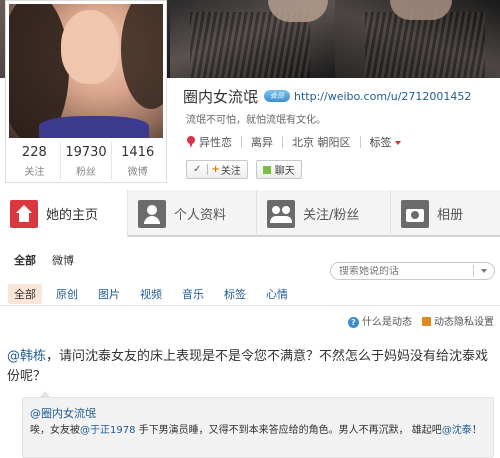 The width and height of the screenshot is (500, 458). Describe the element at coordinates (382, 96) in the screenshot. I see `profile-url-link: http://weibo.com/u/2712001452` at that location.